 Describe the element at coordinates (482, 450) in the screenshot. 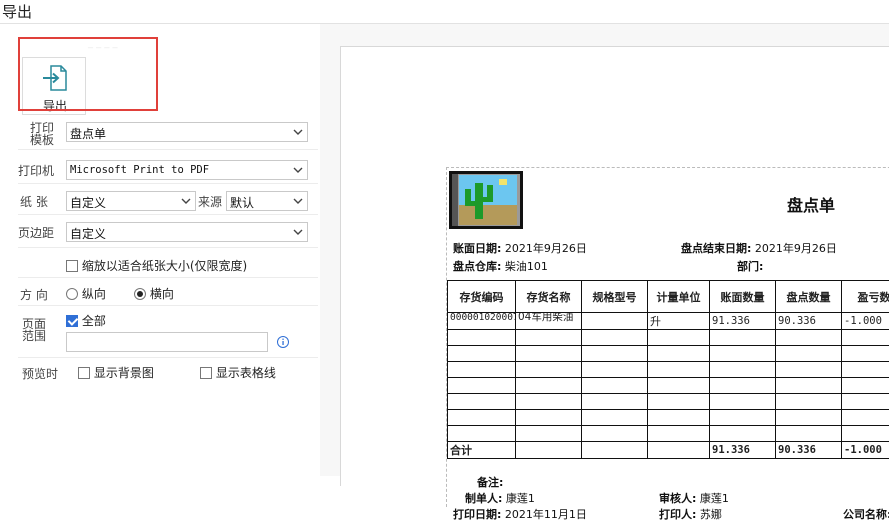

I see `total-label: 合计` at that location.